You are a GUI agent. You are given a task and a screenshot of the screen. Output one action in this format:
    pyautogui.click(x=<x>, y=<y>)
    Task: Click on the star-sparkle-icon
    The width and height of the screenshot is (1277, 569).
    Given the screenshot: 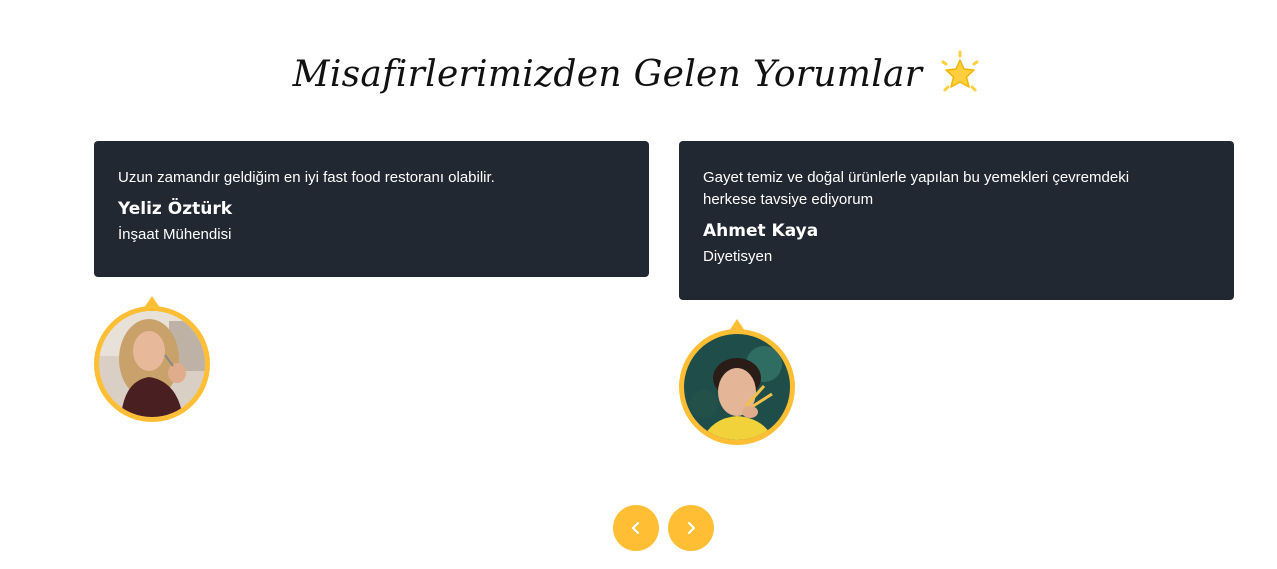 What is the action you would take?
    pyautogui.click(x=960, y=71)
    